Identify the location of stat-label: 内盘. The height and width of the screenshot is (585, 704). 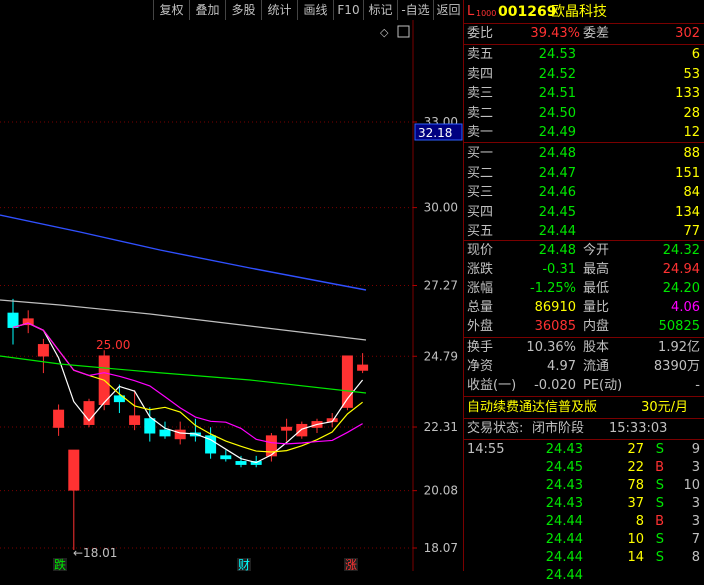
(596, 326).